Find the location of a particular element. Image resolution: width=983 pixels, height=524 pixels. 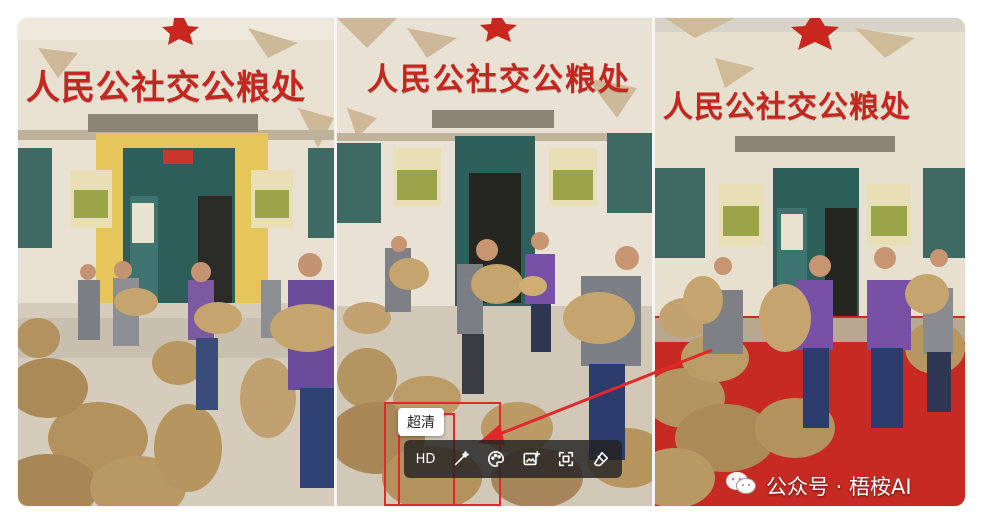

hd-button: HD is located at coordinates (426, 459).